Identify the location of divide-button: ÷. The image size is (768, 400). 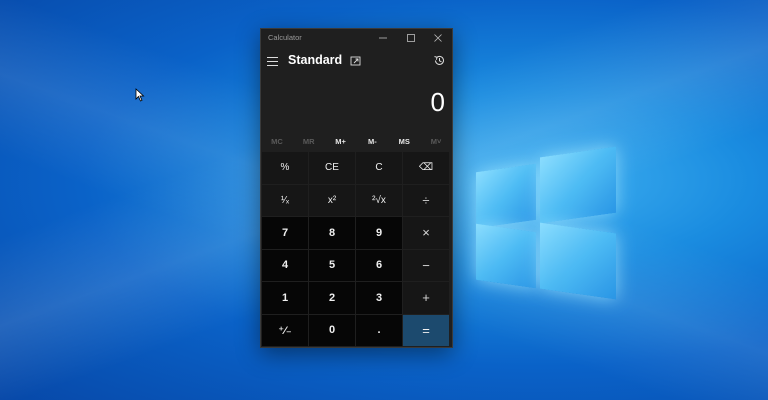
(426, 200).